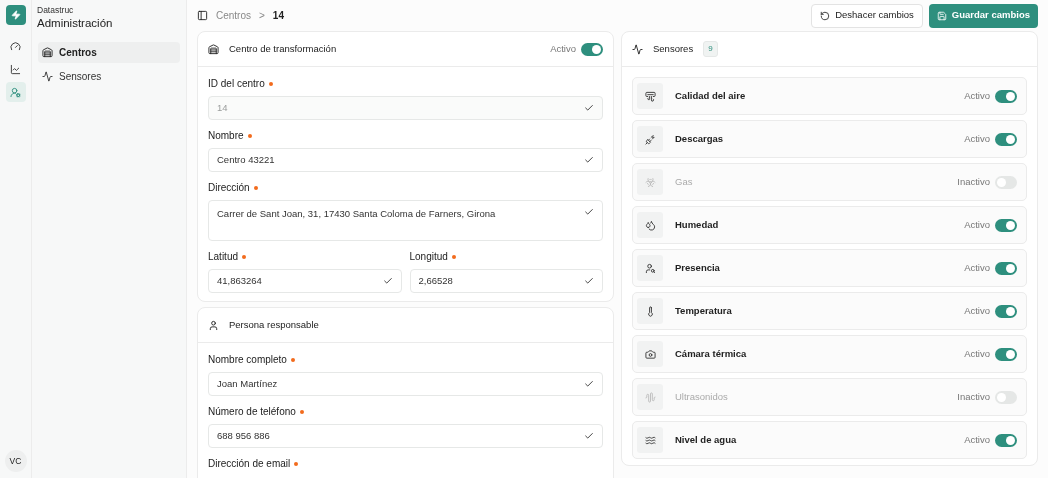  What do you see at coordinates (305, 281) in the screenshot?
I see `input-field: 41,863264` at bounding box center [305, 281].